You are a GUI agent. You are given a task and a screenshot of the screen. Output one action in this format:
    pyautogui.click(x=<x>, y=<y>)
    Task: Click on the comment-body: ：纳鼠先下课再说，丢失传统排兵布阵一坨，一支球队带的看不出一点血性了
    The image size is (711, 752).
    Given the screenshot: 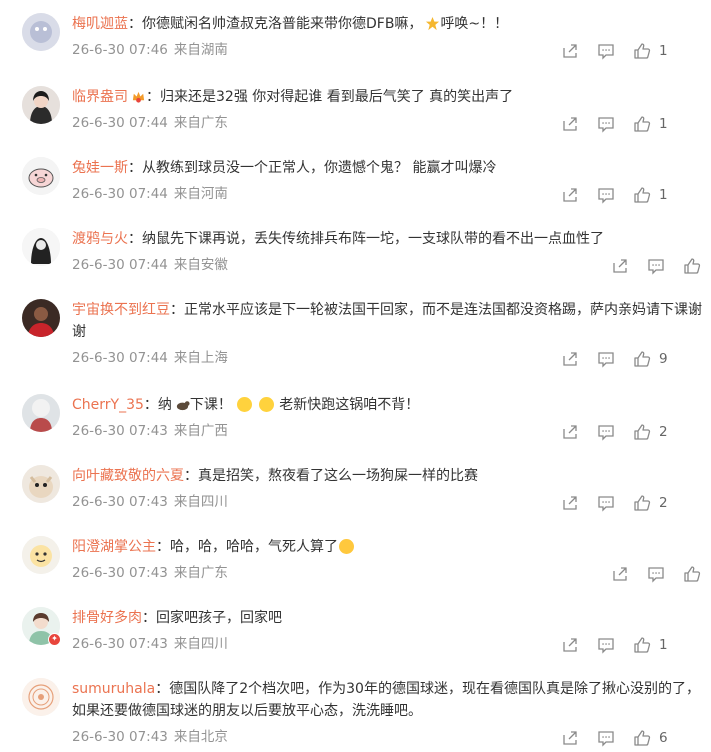 What is the action you would take?
    pyautogui.click(x=366, y=239)
    